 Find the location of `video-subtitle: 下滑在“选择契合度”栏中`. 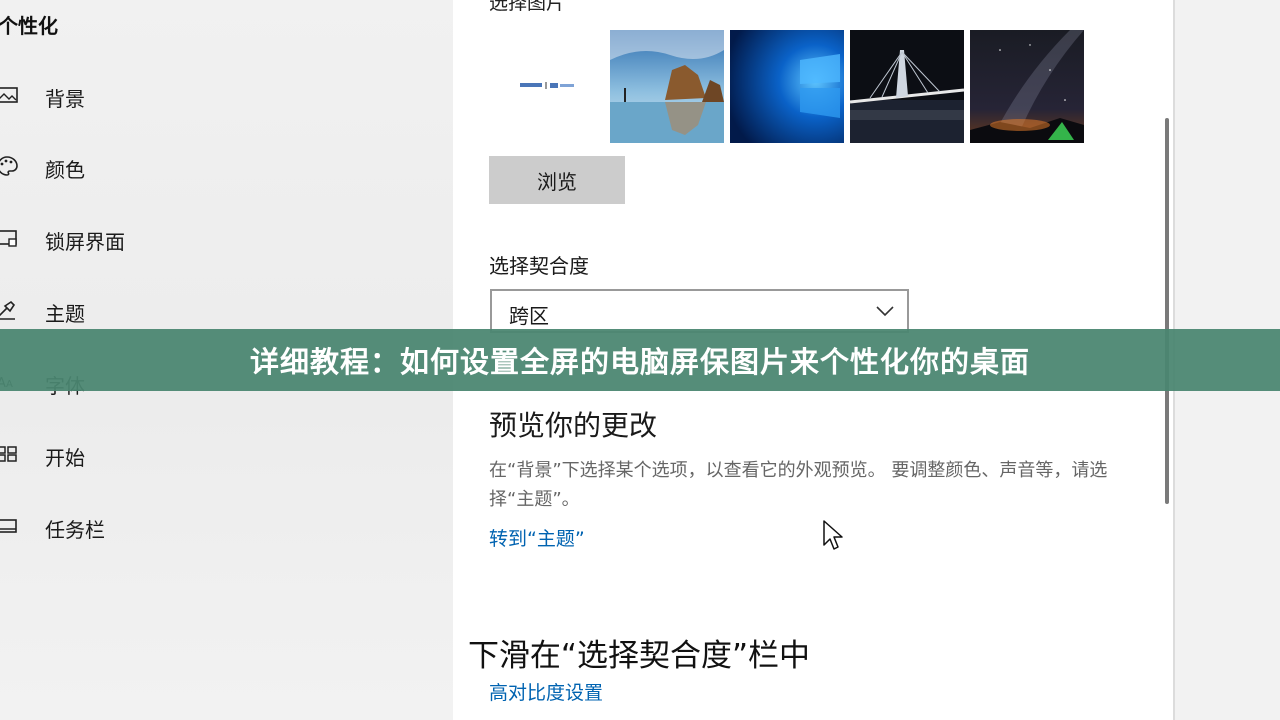

video-subtitle: 下滑在“选择契合度”栏中 is located at coordinates (639, 652).